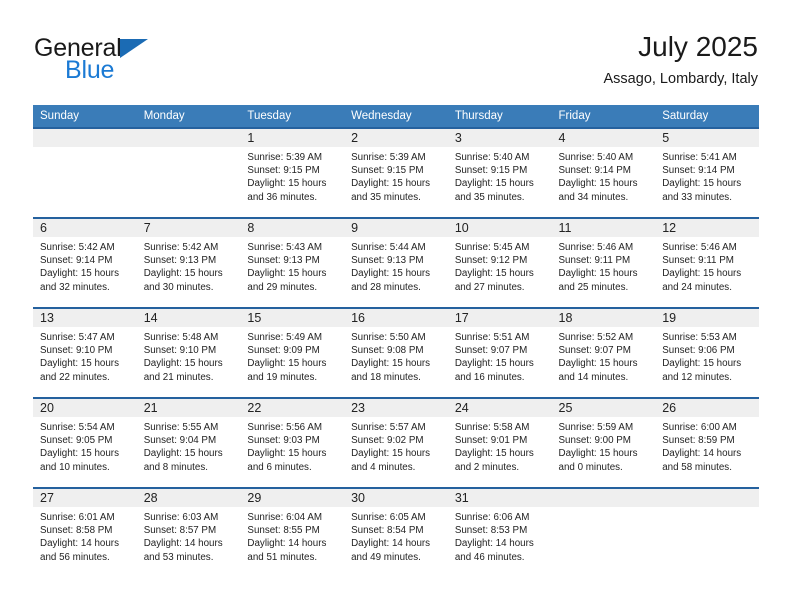  Describe the element at coordinates (603, 318) in the screenshot. I see `day-number: 18` at that location.